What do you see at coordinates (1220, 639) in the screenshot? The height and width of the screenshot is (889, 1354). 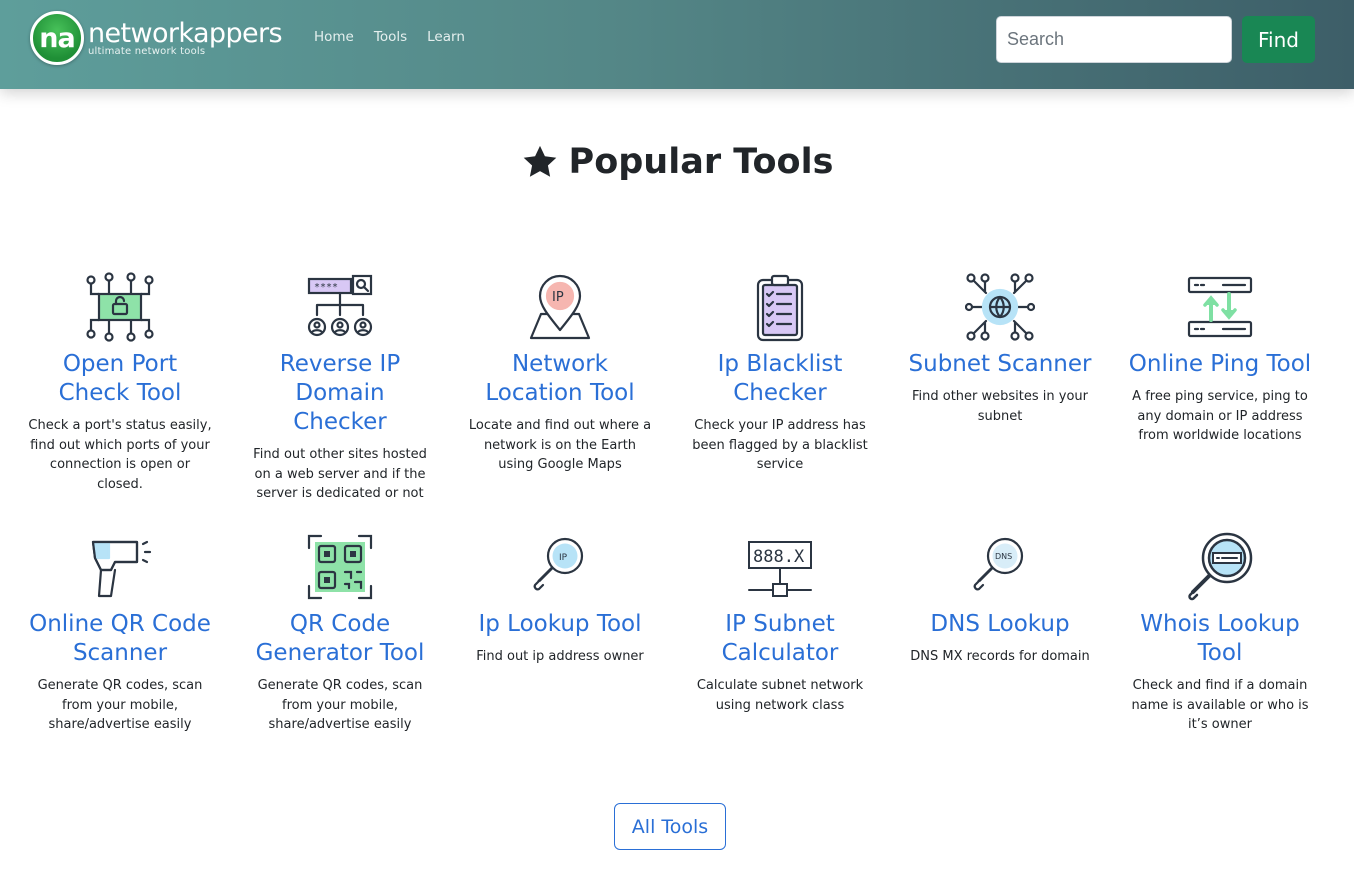 I see `tool-title-whois-lookup: Whois Lookup Tool` at bounding box center [1220, 639].